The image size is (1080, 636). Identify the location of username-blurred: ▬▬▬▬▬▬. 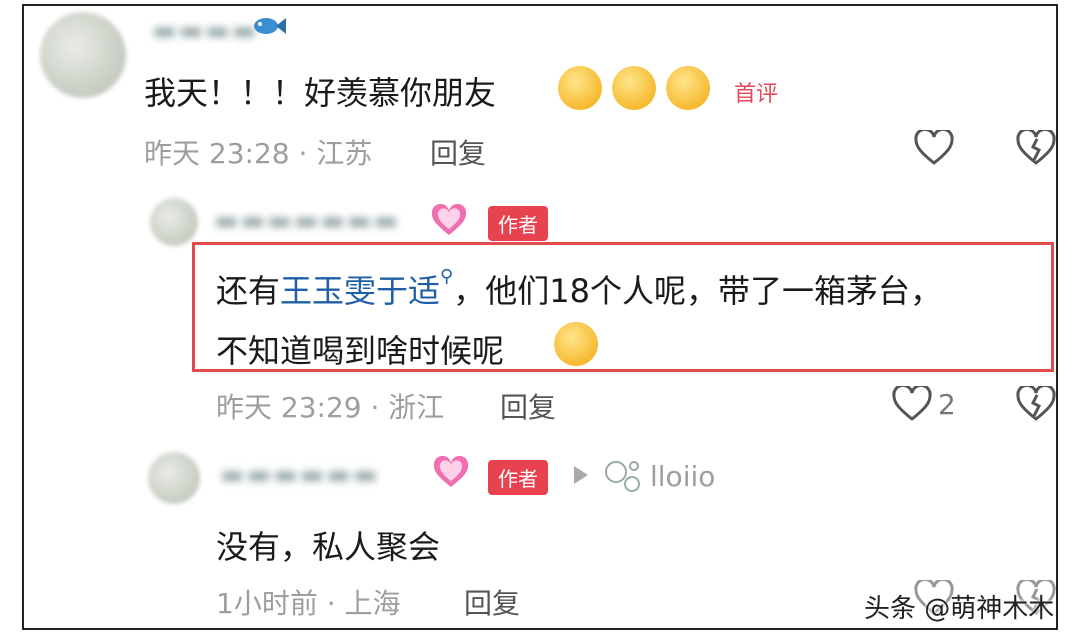
(299, 475).